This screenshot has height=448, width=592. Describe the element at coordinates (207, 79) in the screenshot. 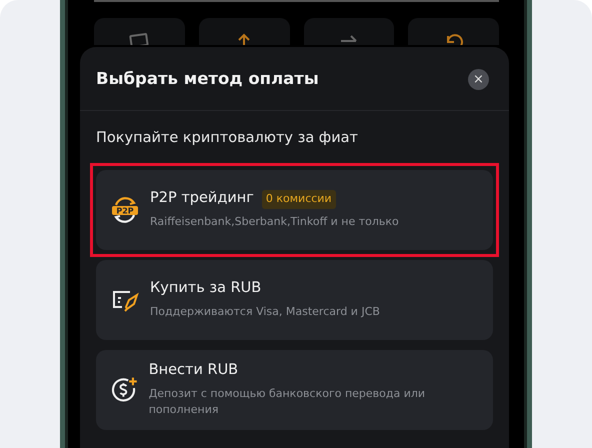

I see `sheet-title: Выбрать метод оплаты` at that location.